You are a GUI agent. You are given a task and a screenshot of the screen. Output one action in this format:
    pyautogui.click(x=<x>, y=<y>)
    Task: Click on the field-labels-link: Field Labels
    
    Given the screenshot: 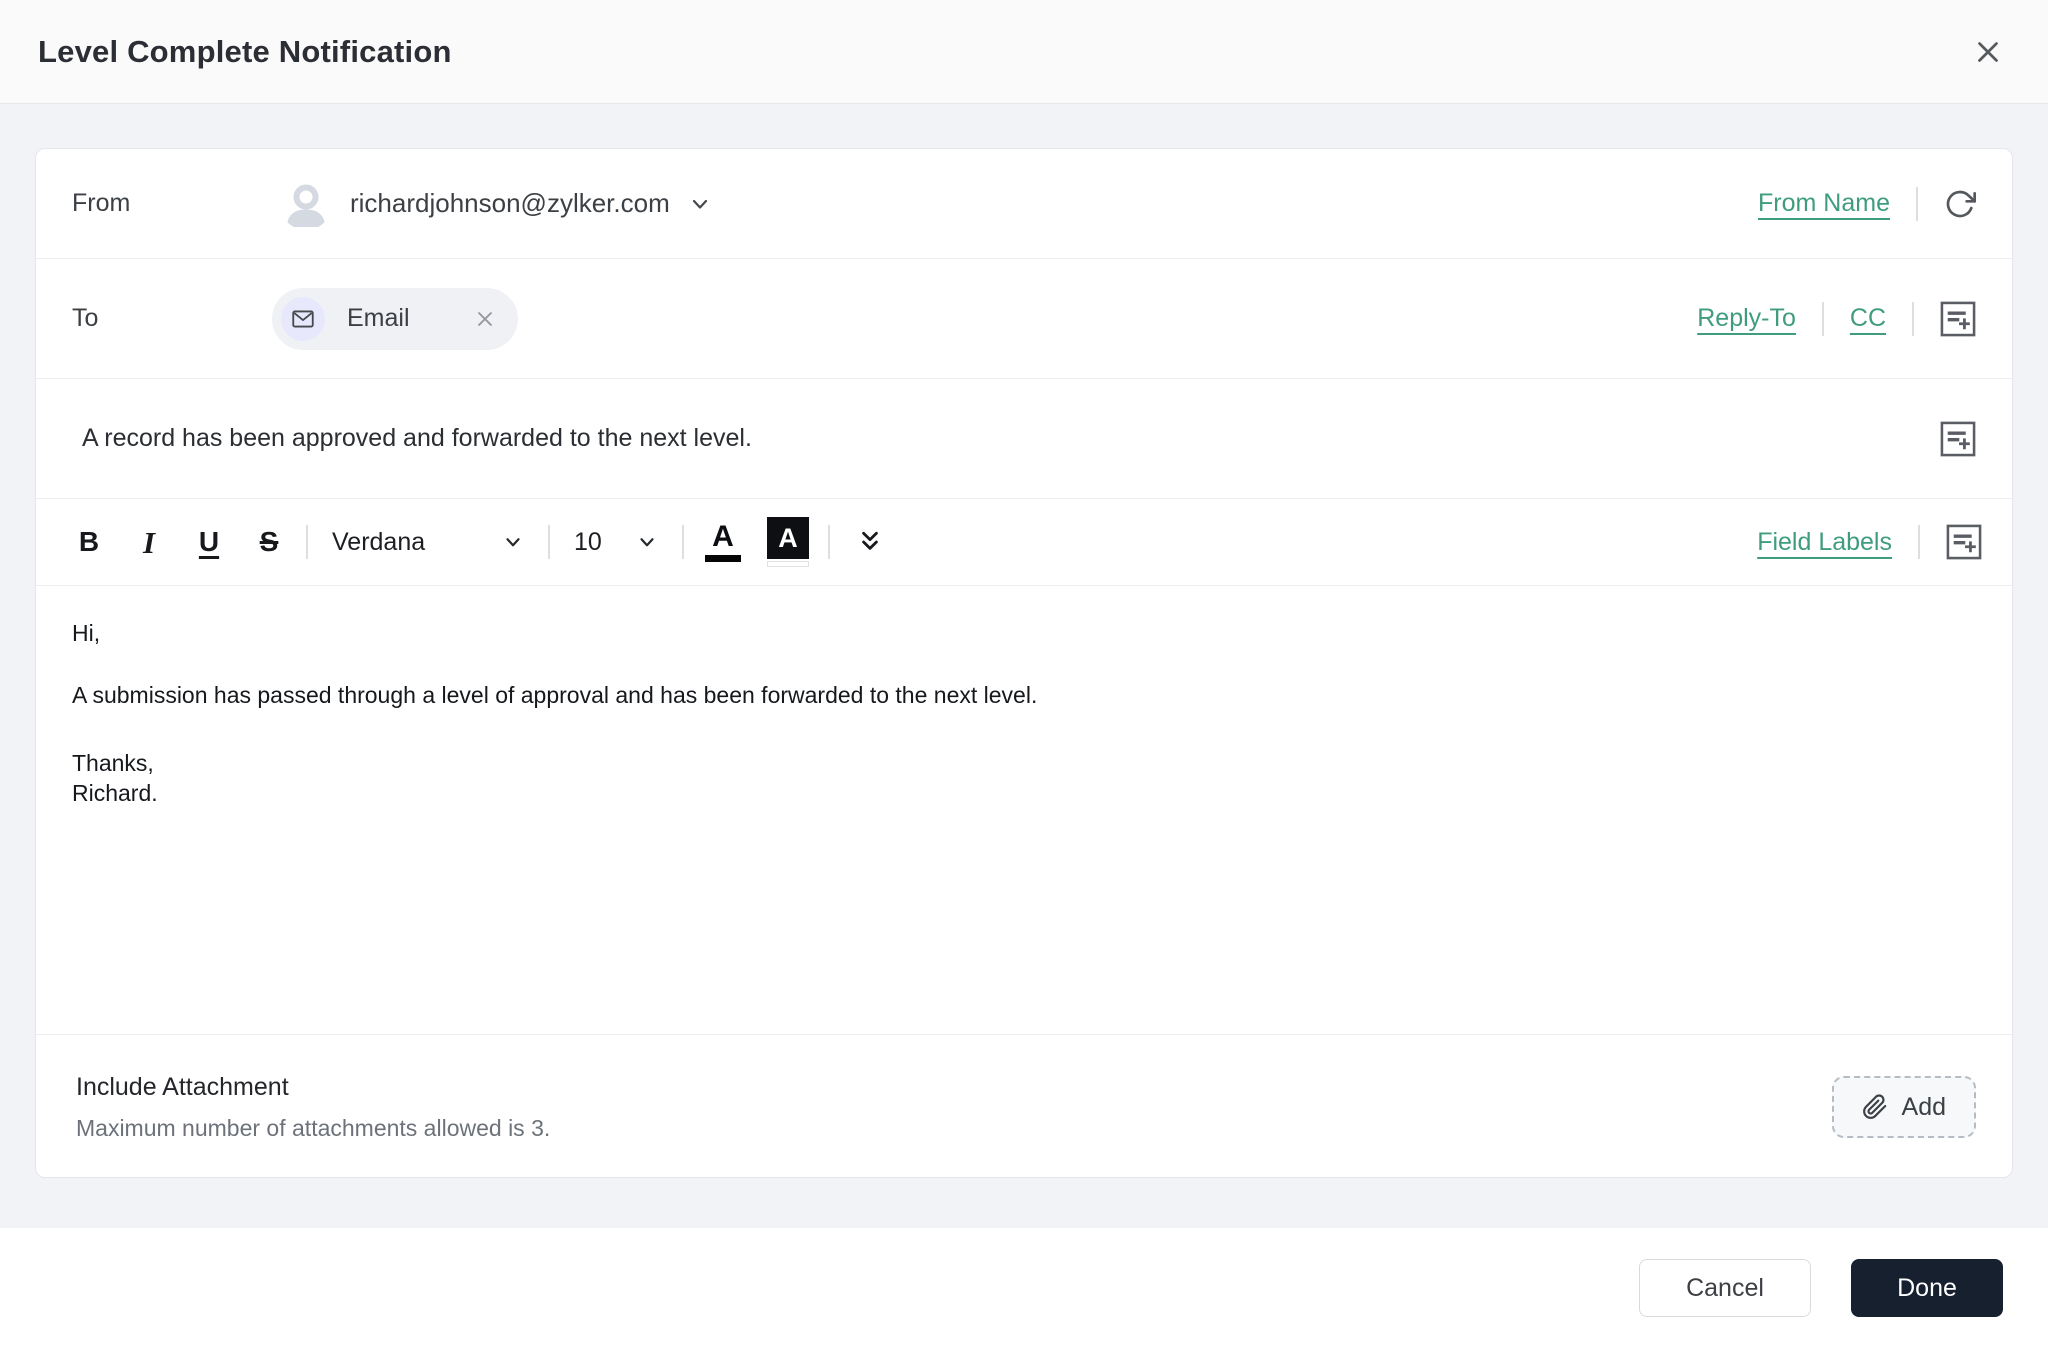 What is the action you would take?
    pyautogui.click(x=1824, y=542)
    